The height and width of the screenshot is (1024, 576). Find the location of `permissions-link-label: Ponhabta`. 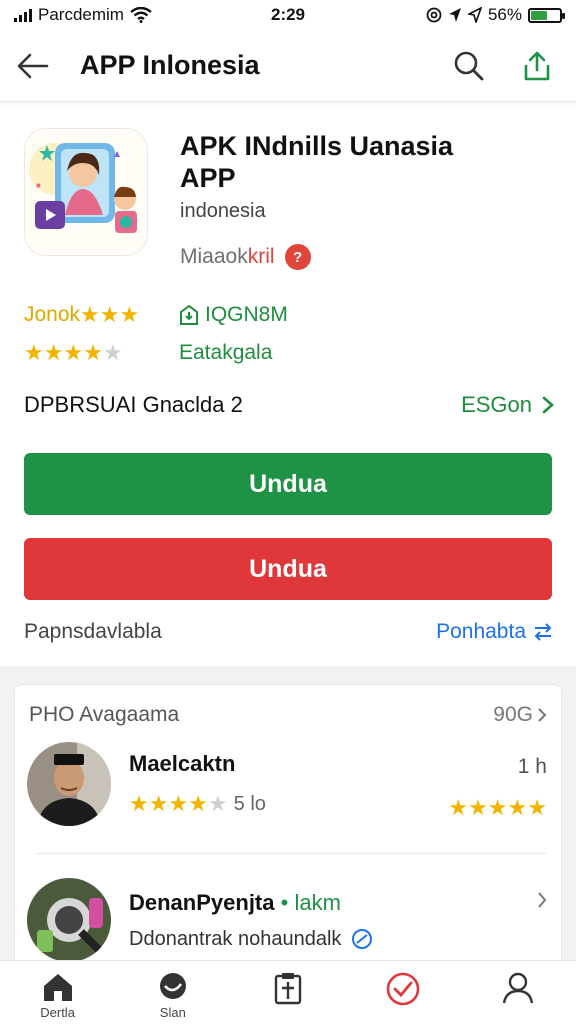

permissions-link-label: Ponhabta is located at coordinates (481, 631).